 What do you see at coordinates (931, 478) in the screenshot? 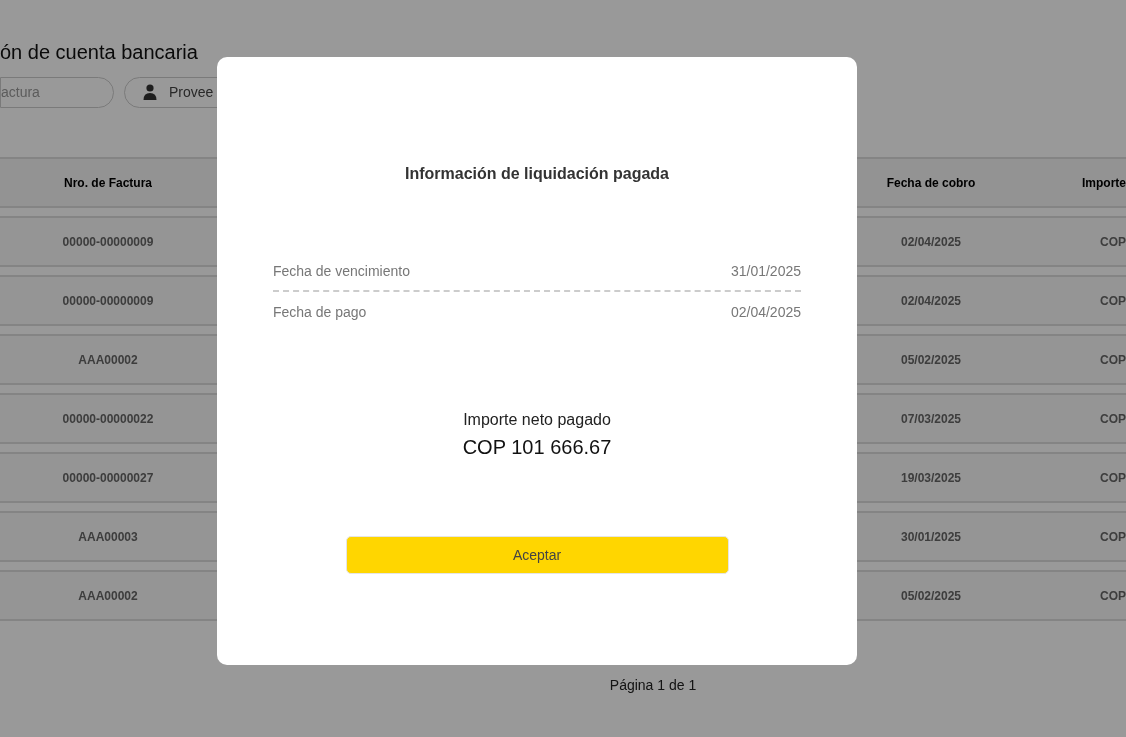
I see `table-cell-text: 19/03/2025` at bounding box center [931, 478].